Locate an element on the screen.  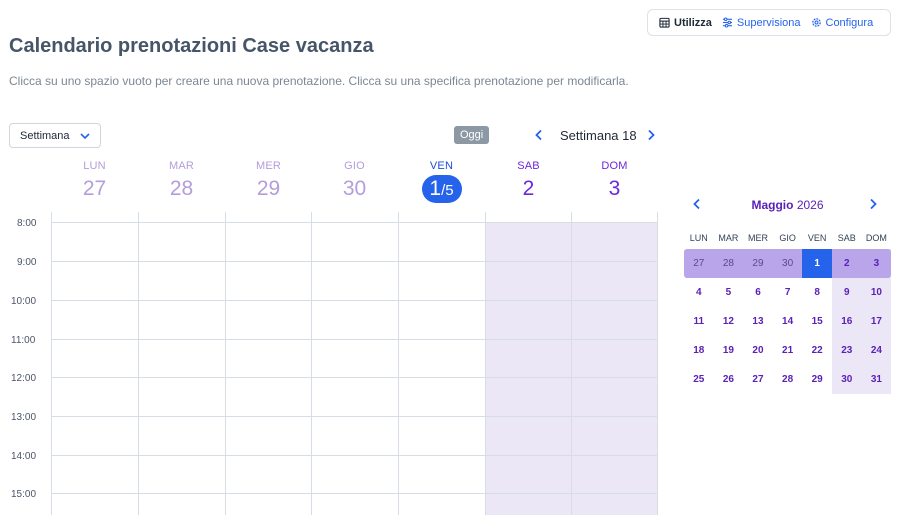
time-label: 15:00 is located at coordinates (24, 494).